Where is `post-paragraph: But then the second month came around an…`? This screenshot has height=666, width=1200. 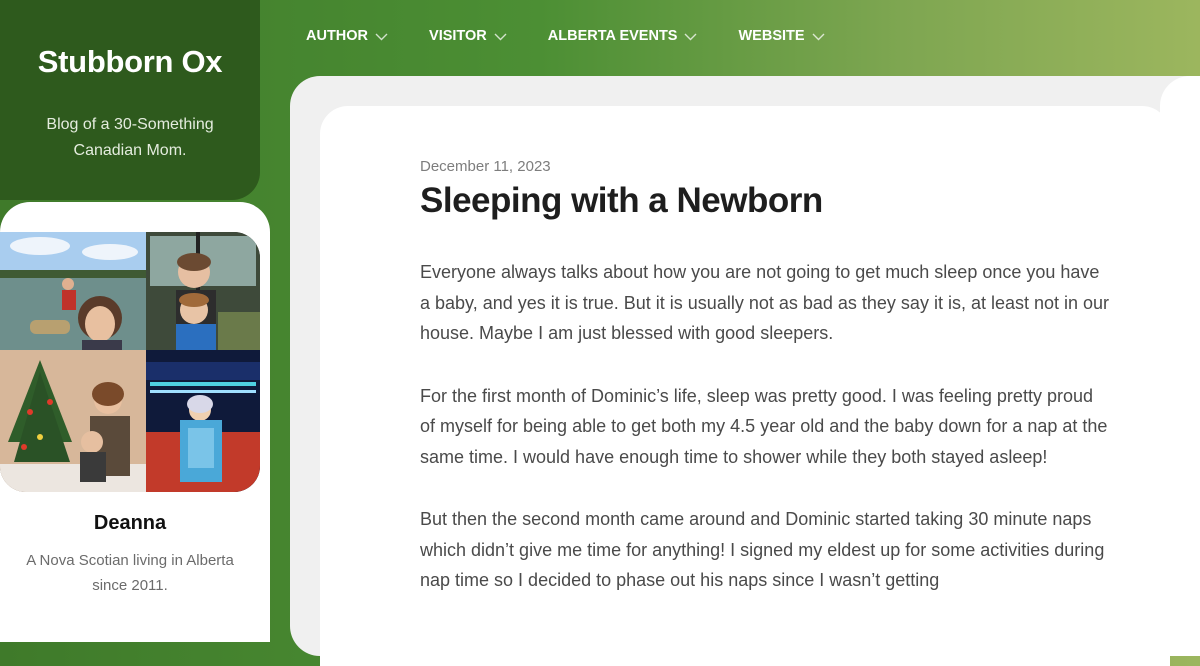 post-paragraph: But then the second month came around an… is located at coordinates (762, 549).